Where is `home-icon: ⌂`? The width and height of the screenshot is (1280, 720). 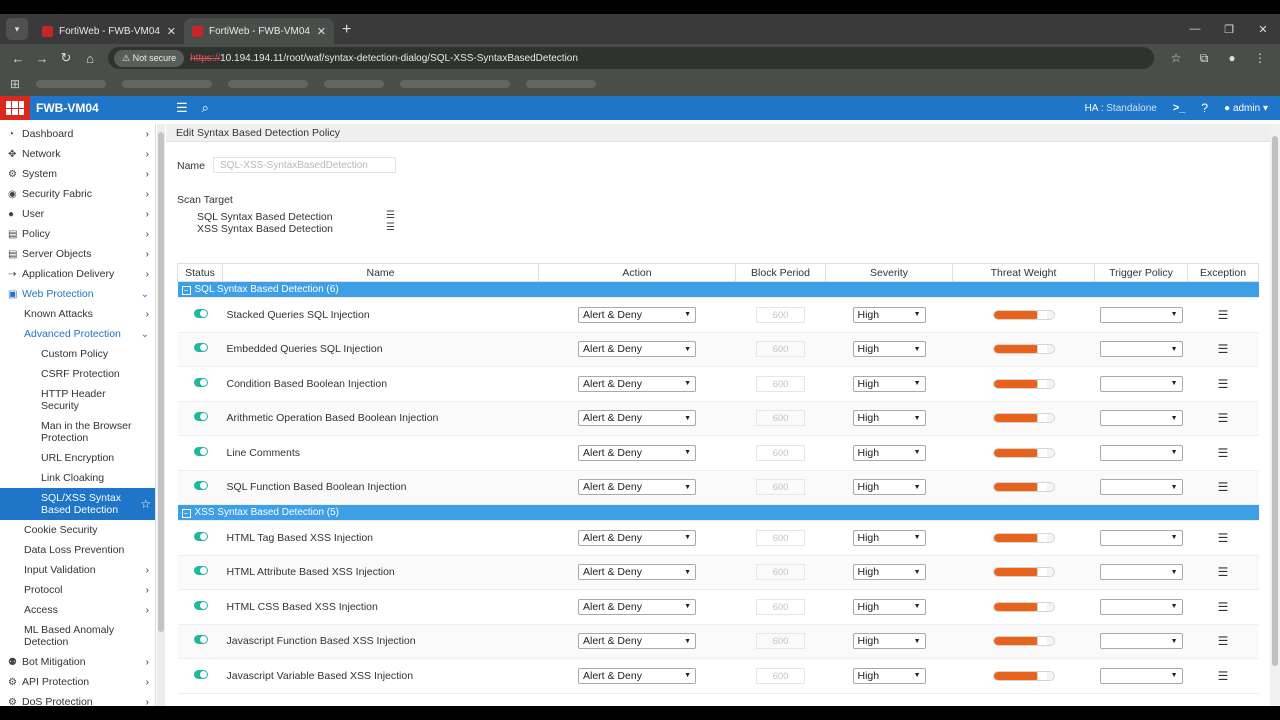 home-icon: ⌂ is located at coordinates (90, 58).